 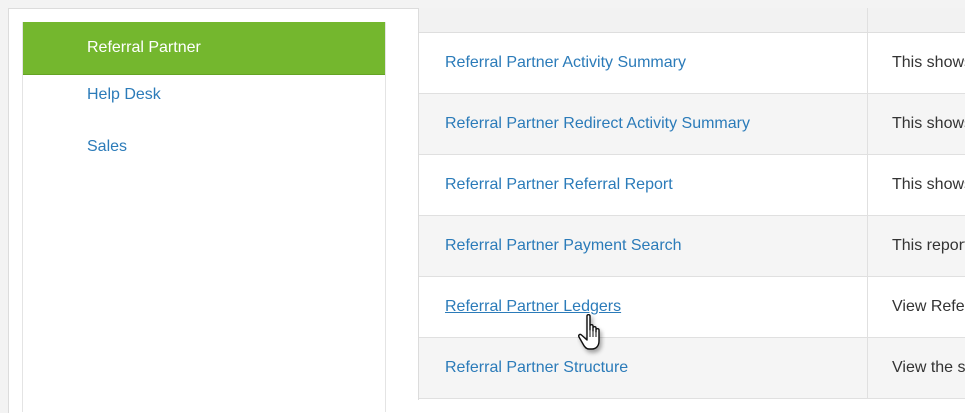 What do you see at coordinates (916, 20) in the screenshot?
I see `column-header-description` at bounding box center [916, 20].